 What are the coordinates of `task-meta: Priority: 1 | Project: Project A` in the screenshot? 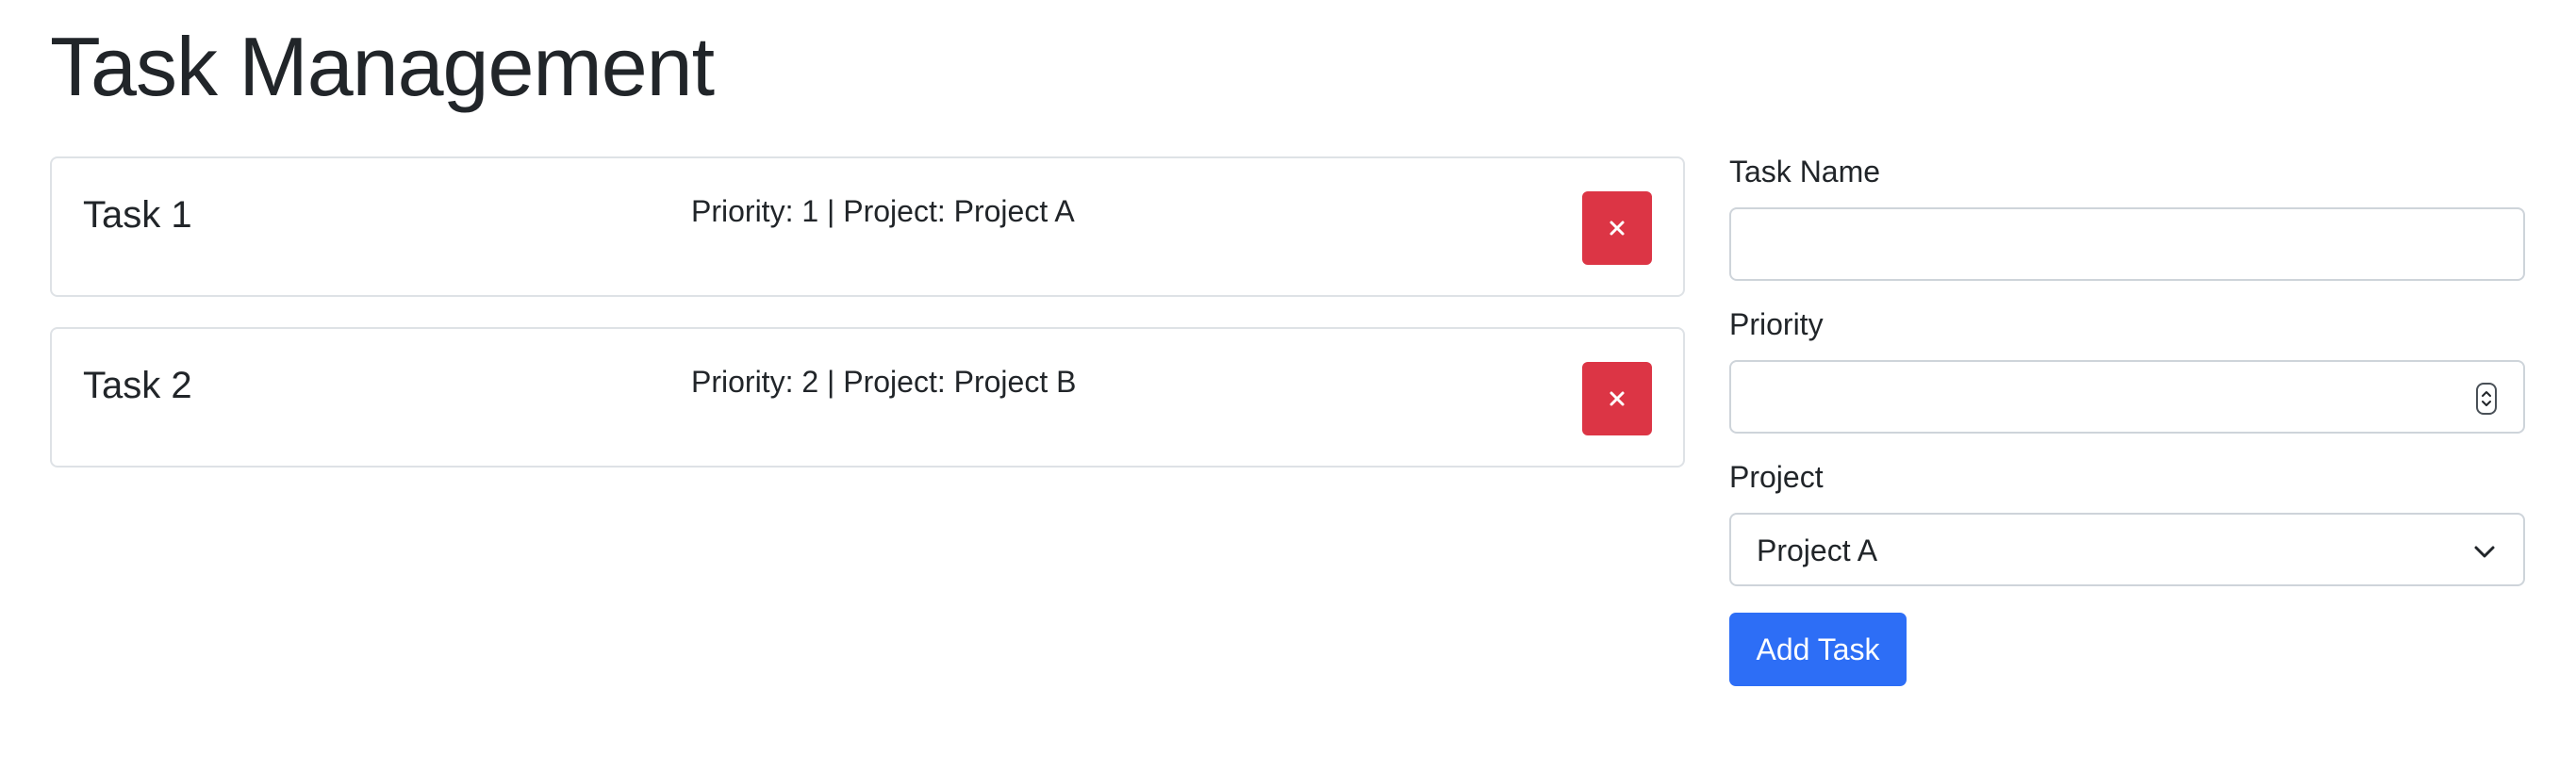 It's located at (883, 211).